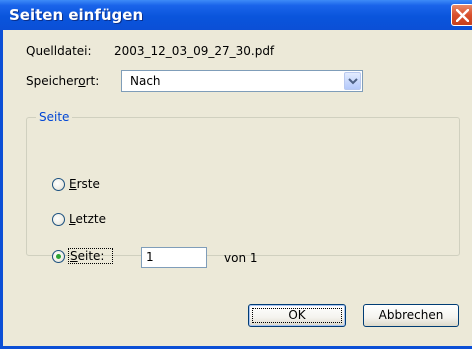 This screenshot has height=349, width=472. I want to click on location-select: Nach, so click(242, 81).